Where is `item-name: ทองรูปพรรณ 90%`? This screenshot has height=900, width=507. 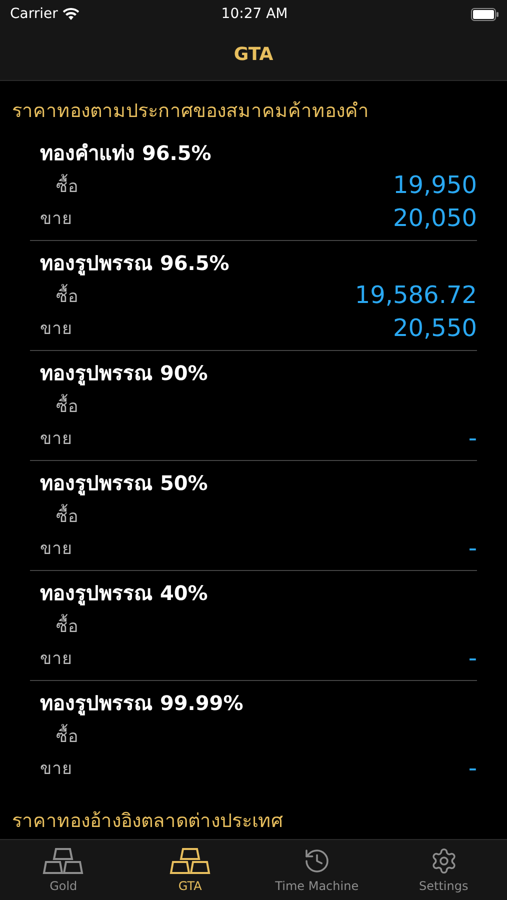
item-name: ทองรูปพรรณ 90% is located at coordinates (124, 374).